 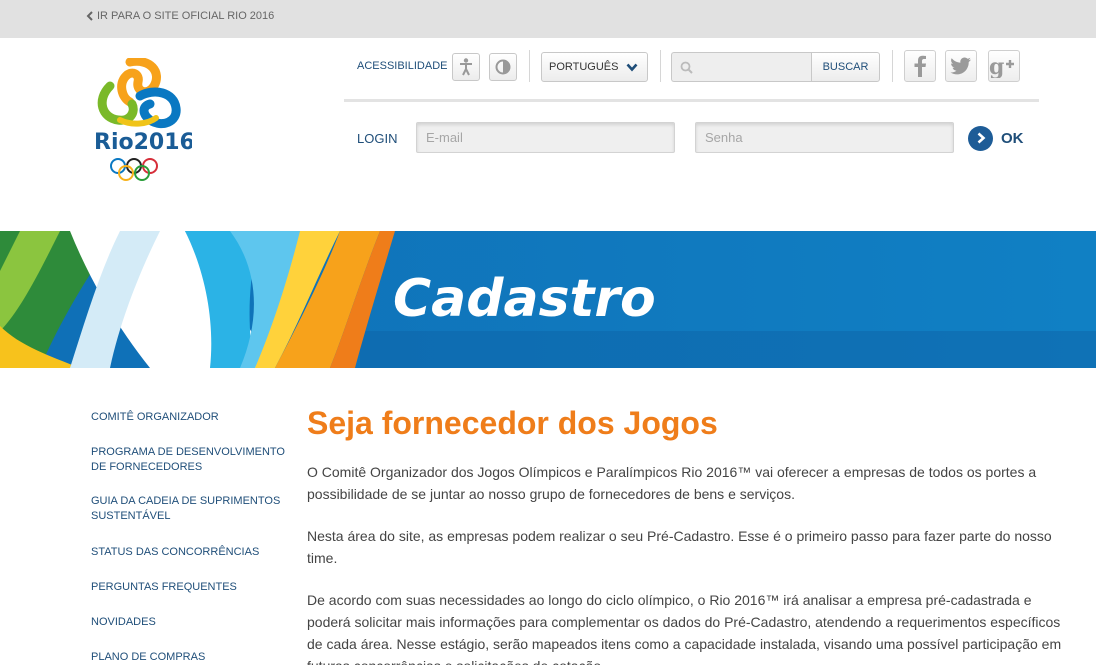 I want to click on official-site-link-label: IR PARA O SITE OFICIAL RIO 2016, so click(x=186, y=16).